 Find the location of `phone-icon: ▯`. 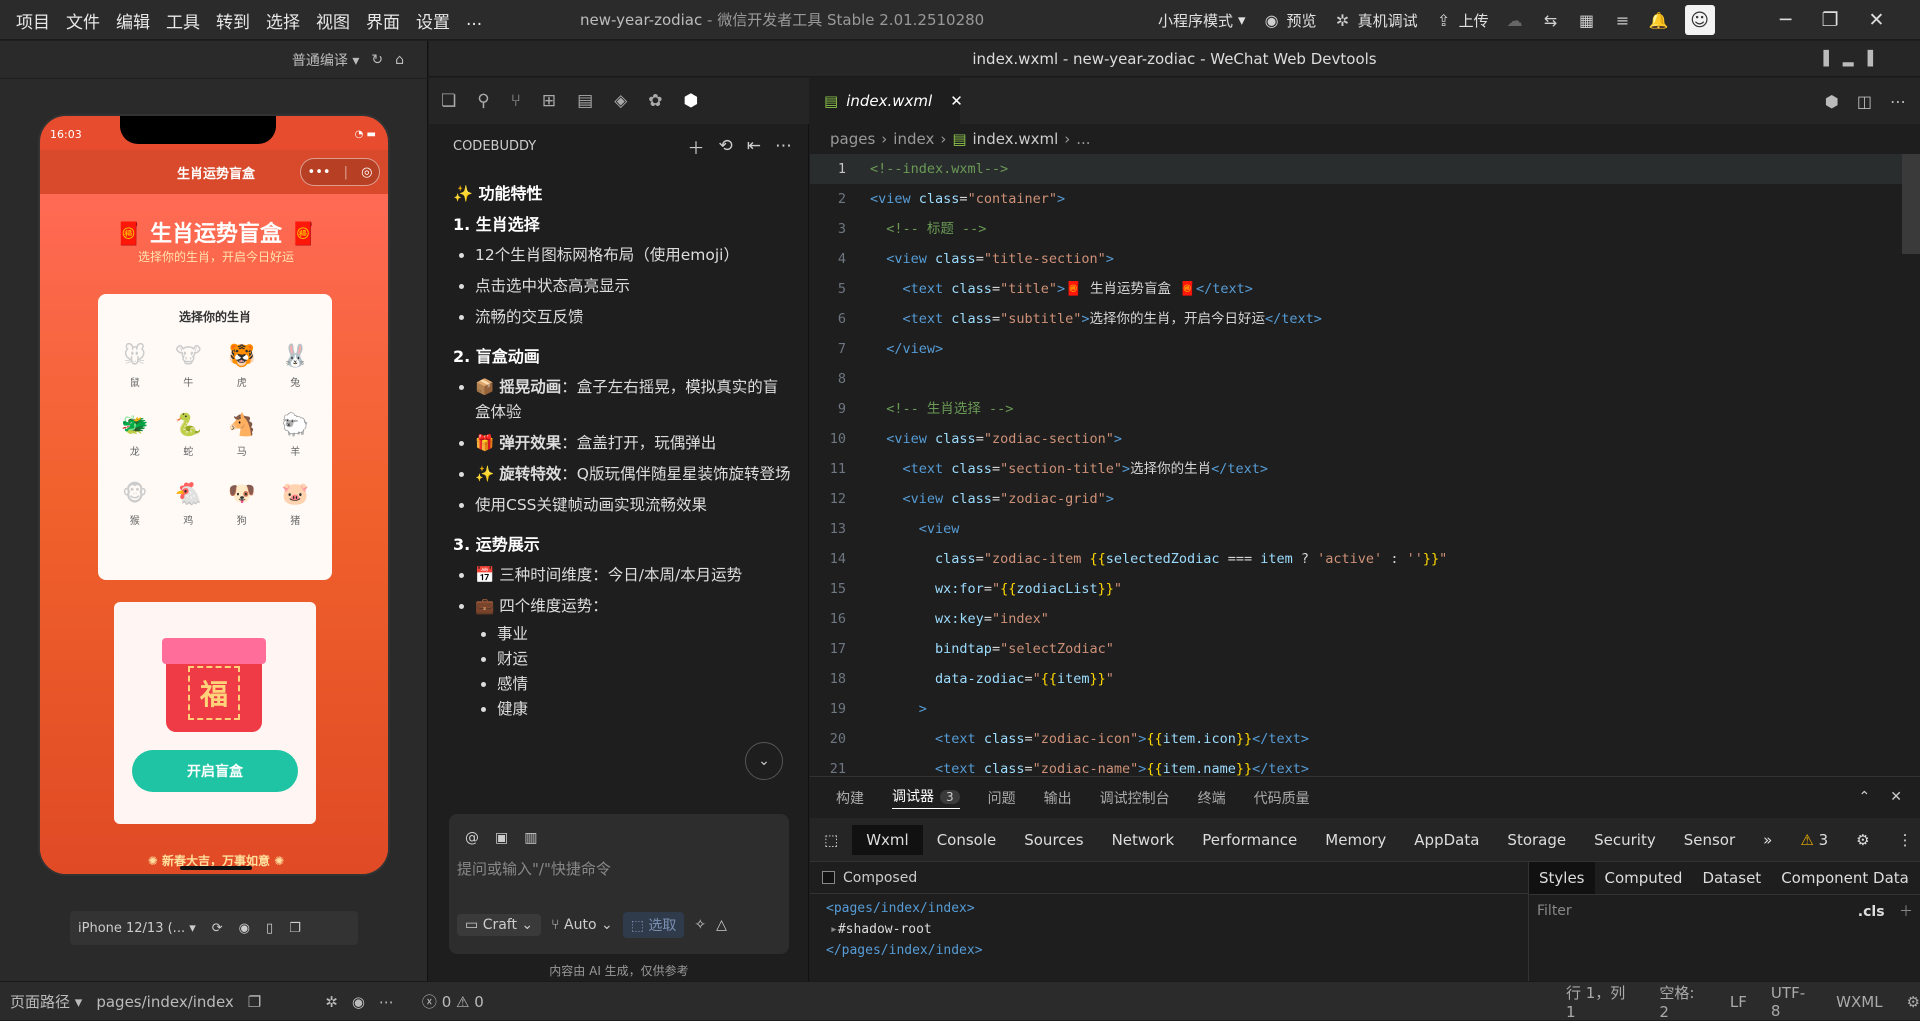

phone-icon: ▯ is located at coordinates (269, 928).